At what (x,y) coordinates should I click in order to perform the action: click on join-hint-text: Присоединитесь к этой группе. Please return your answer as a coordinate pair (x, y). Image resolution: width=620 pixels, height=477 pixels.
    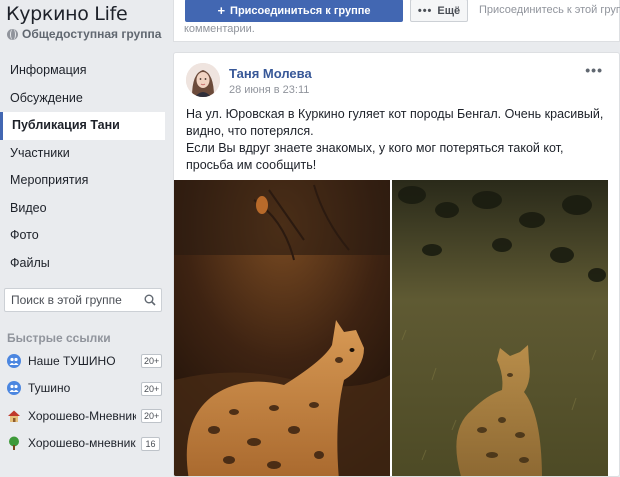
    Looking at the image, I should click on (549, 10).